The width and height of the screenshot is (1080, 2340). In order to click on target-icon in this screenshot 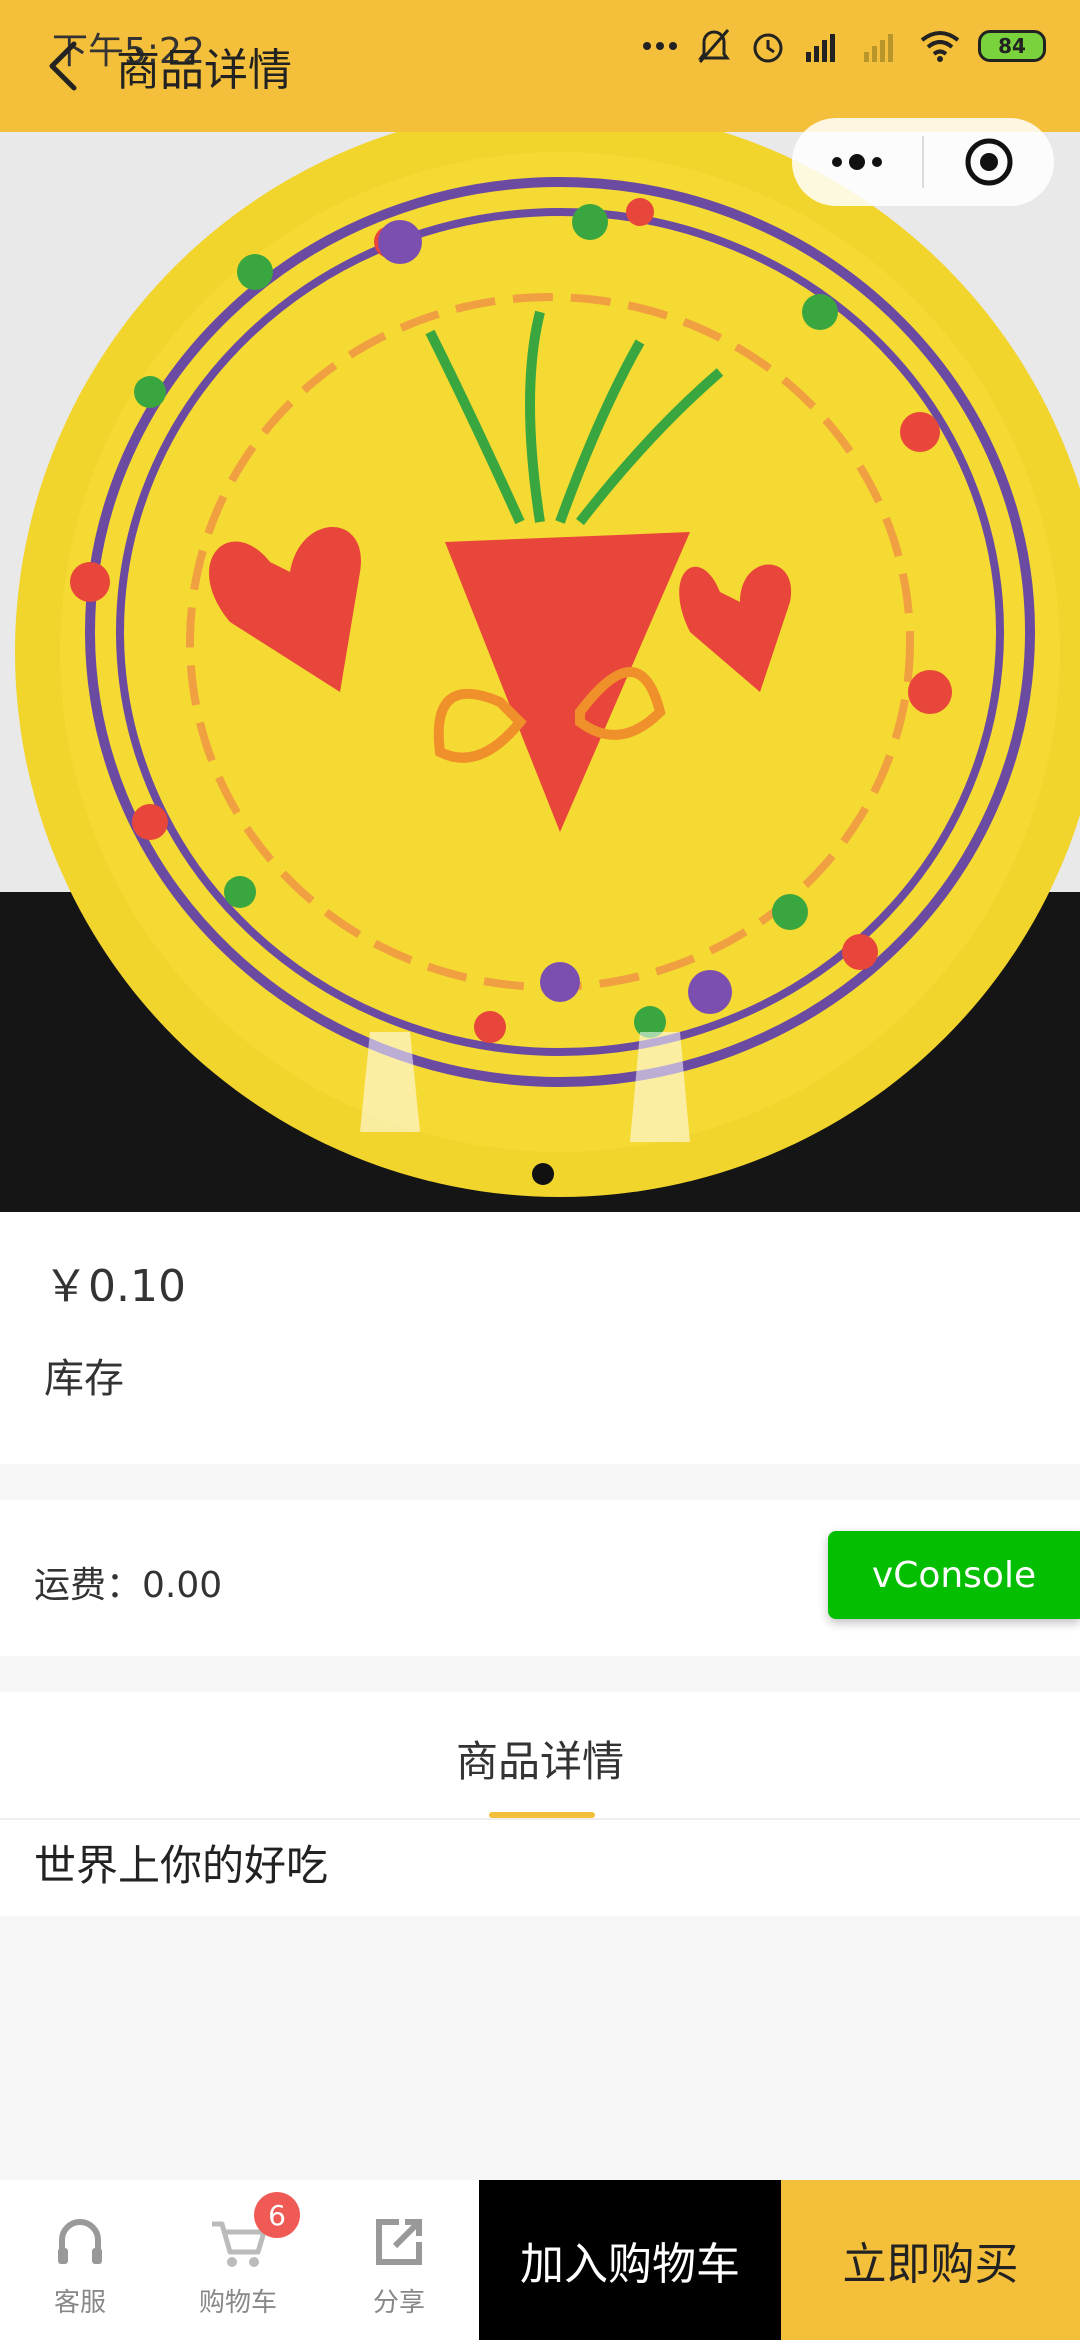, I will do `click(989, 162)`.